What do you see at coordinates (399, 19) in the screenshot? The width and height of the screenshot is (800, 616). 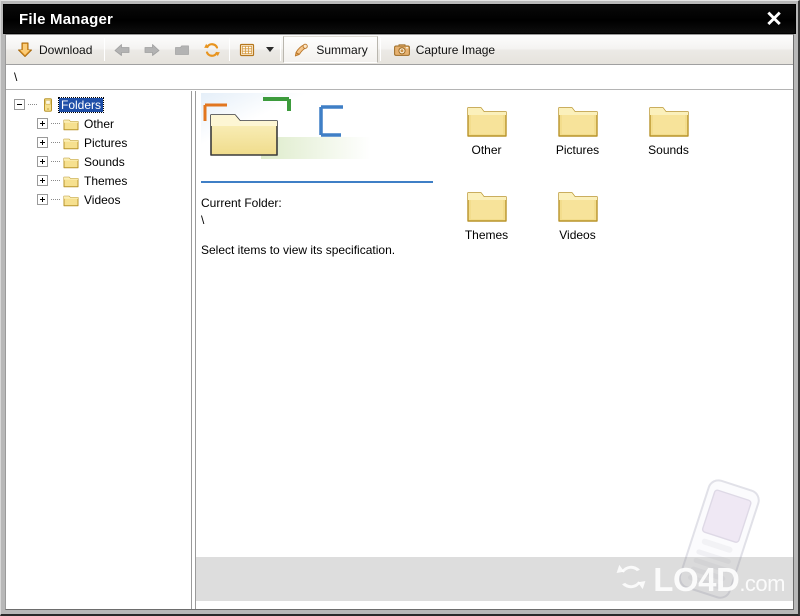 I see `title-bar: File Manager ✕` at bounding box center [399, 19].